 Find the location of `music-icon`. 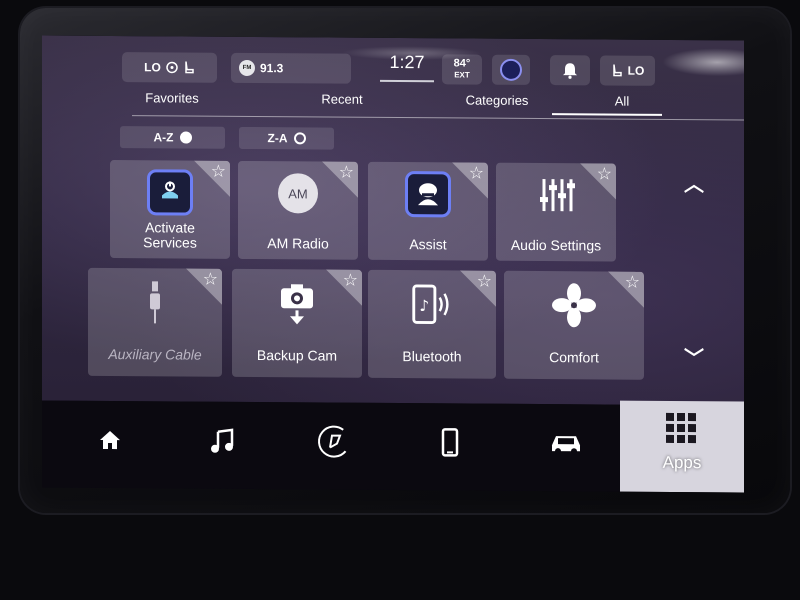

music-icon is located at coordinates (222, 440).